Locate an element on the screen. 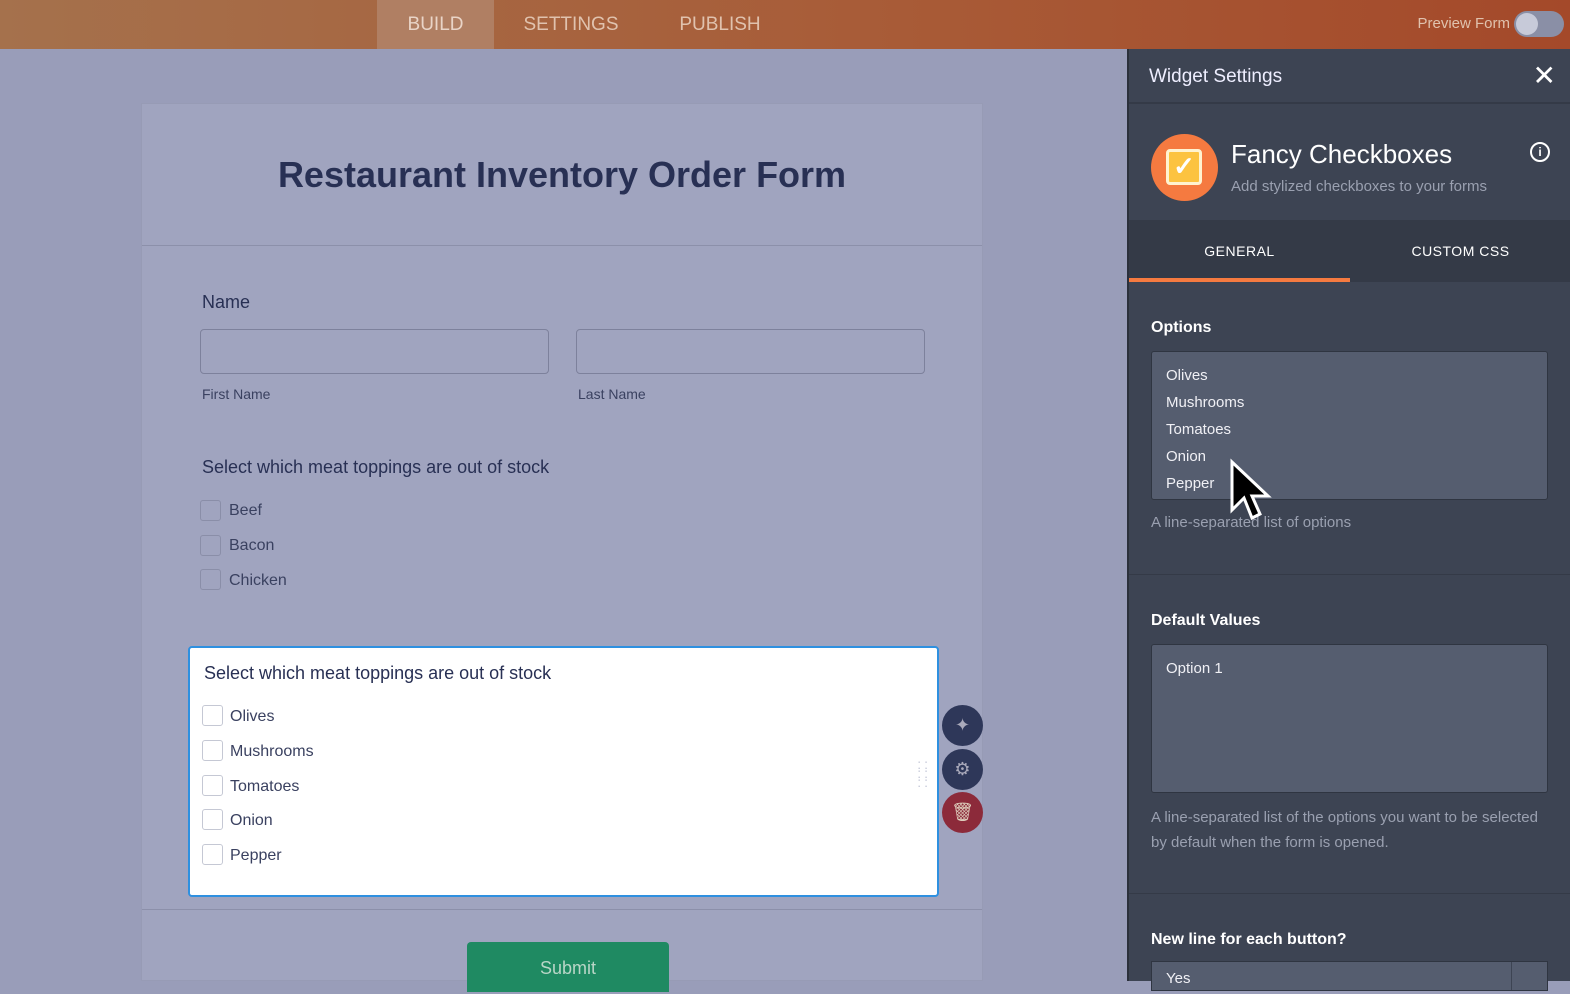 The image size is (1570, 994). settings-button: ⚙ is located at coordinates (962, 769).